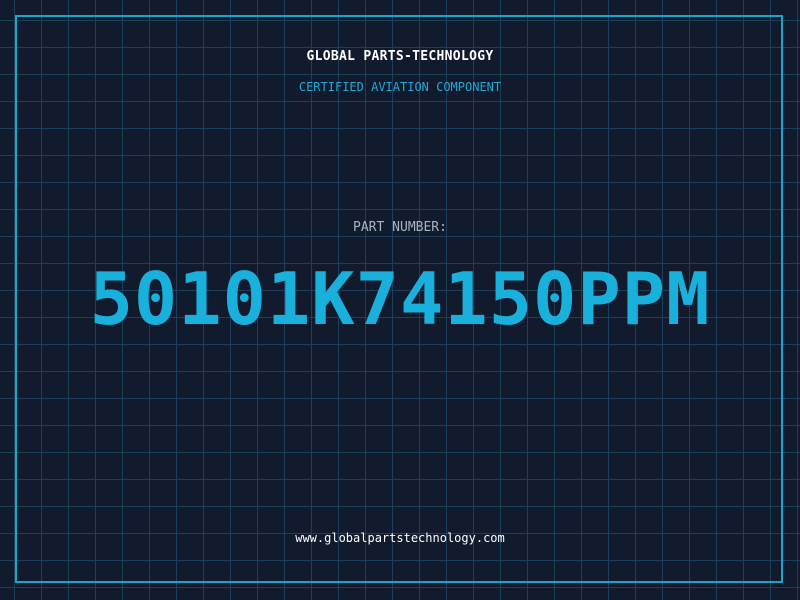 The height and width of the screenshot is (600, 800). Describe the element at coordinates (400, 227) in the screenshot. I see `part-number-label: PART NUMBER:` at that location.